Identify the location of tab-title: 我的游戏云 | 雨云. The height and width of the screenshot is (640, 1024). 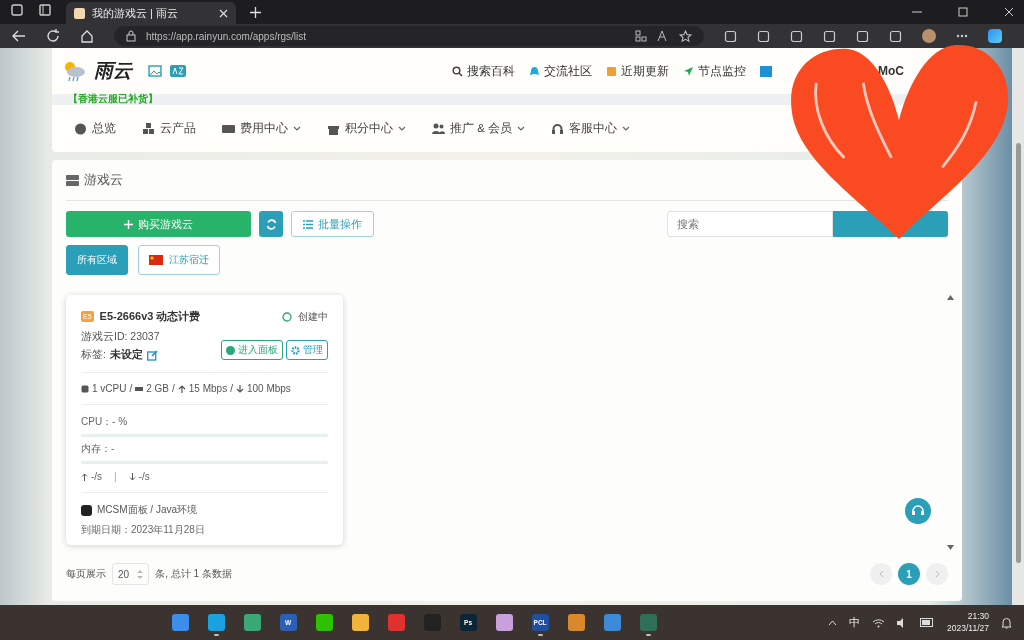
(135, 13).